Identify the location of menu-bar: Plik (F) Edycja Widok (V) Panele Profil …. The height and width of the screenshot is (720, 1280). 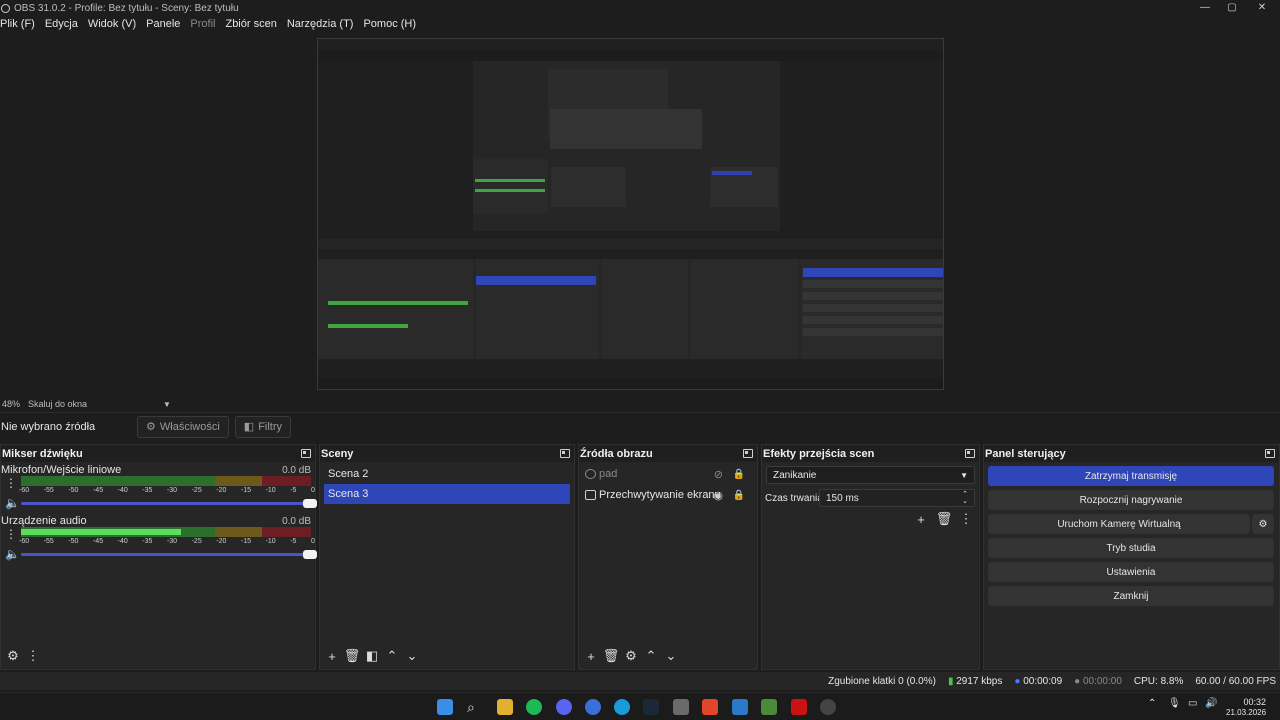
(640, 24).